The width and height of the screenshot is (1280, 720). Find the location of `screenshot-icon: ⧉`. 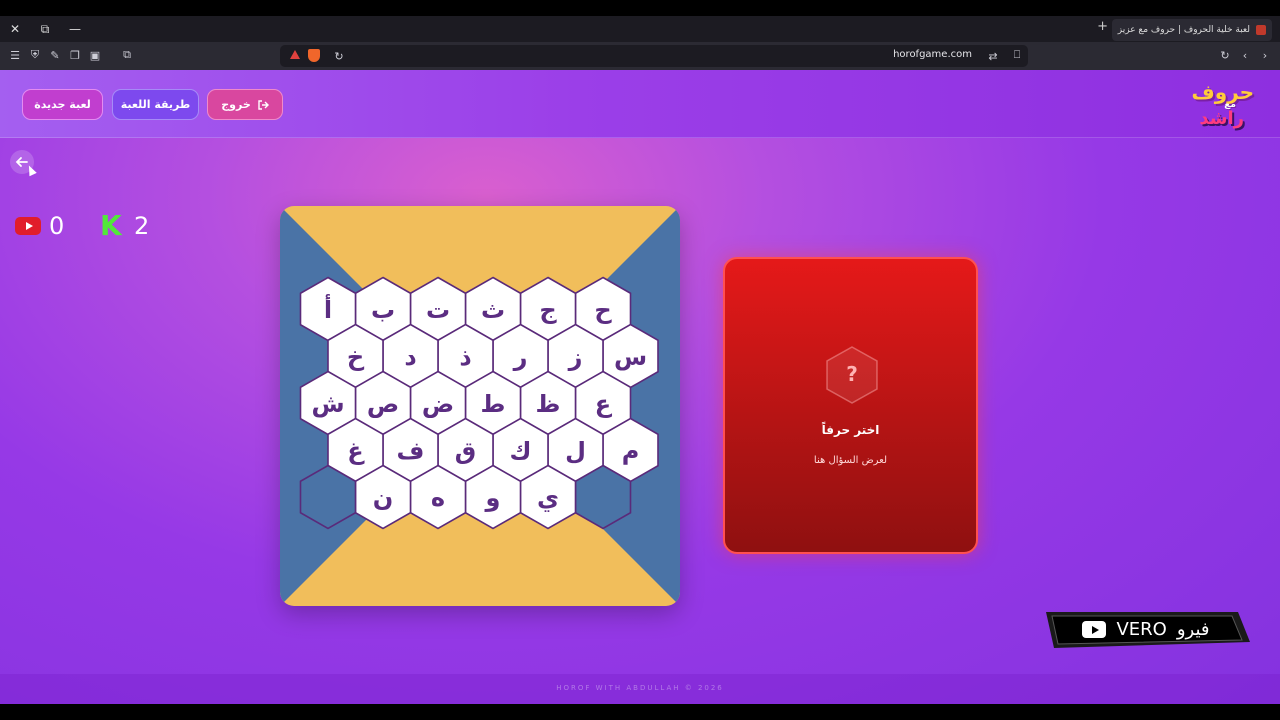

screenshot-icon: ⧉ is located at coordinates (127, 55).